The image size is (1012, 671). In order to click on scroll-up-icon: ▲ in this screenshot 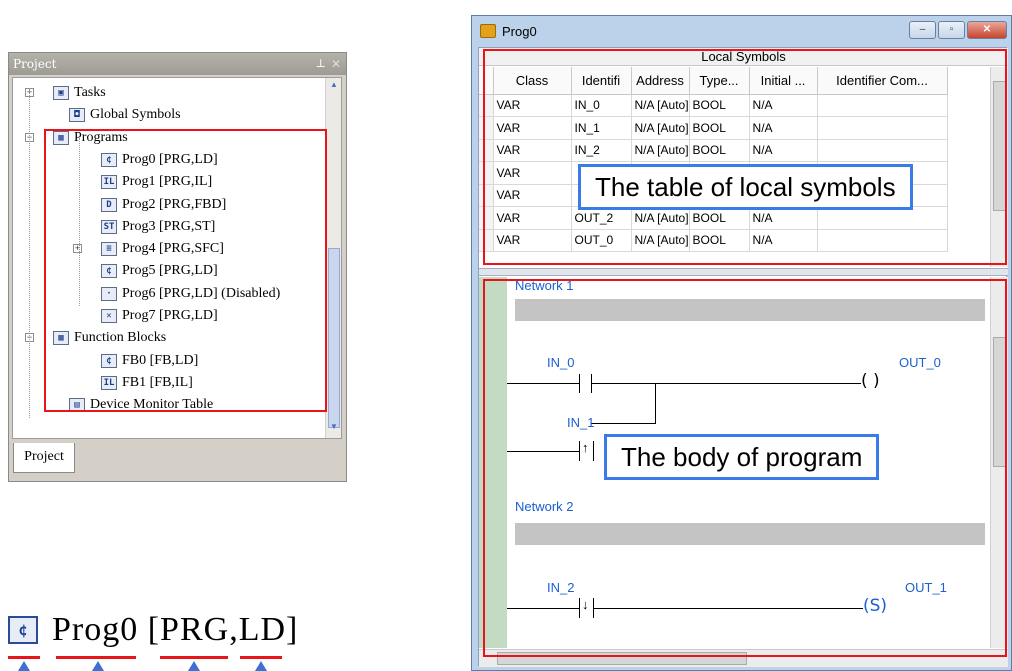, I will do `click(334, 87)`.